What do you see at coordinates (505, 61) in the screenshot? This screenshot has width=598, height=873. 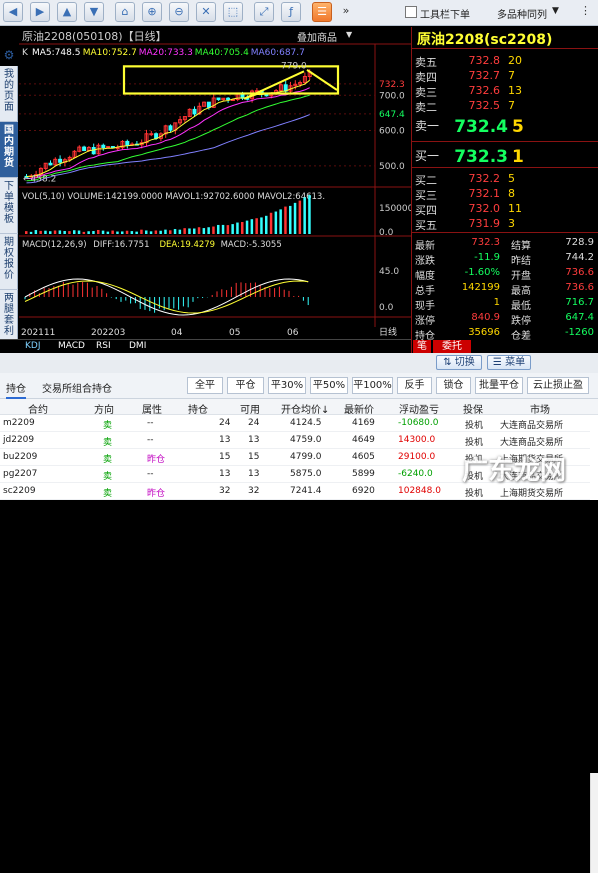 I see `ask-row: 卖五 732.8 20` at bounding box center [505, 61].